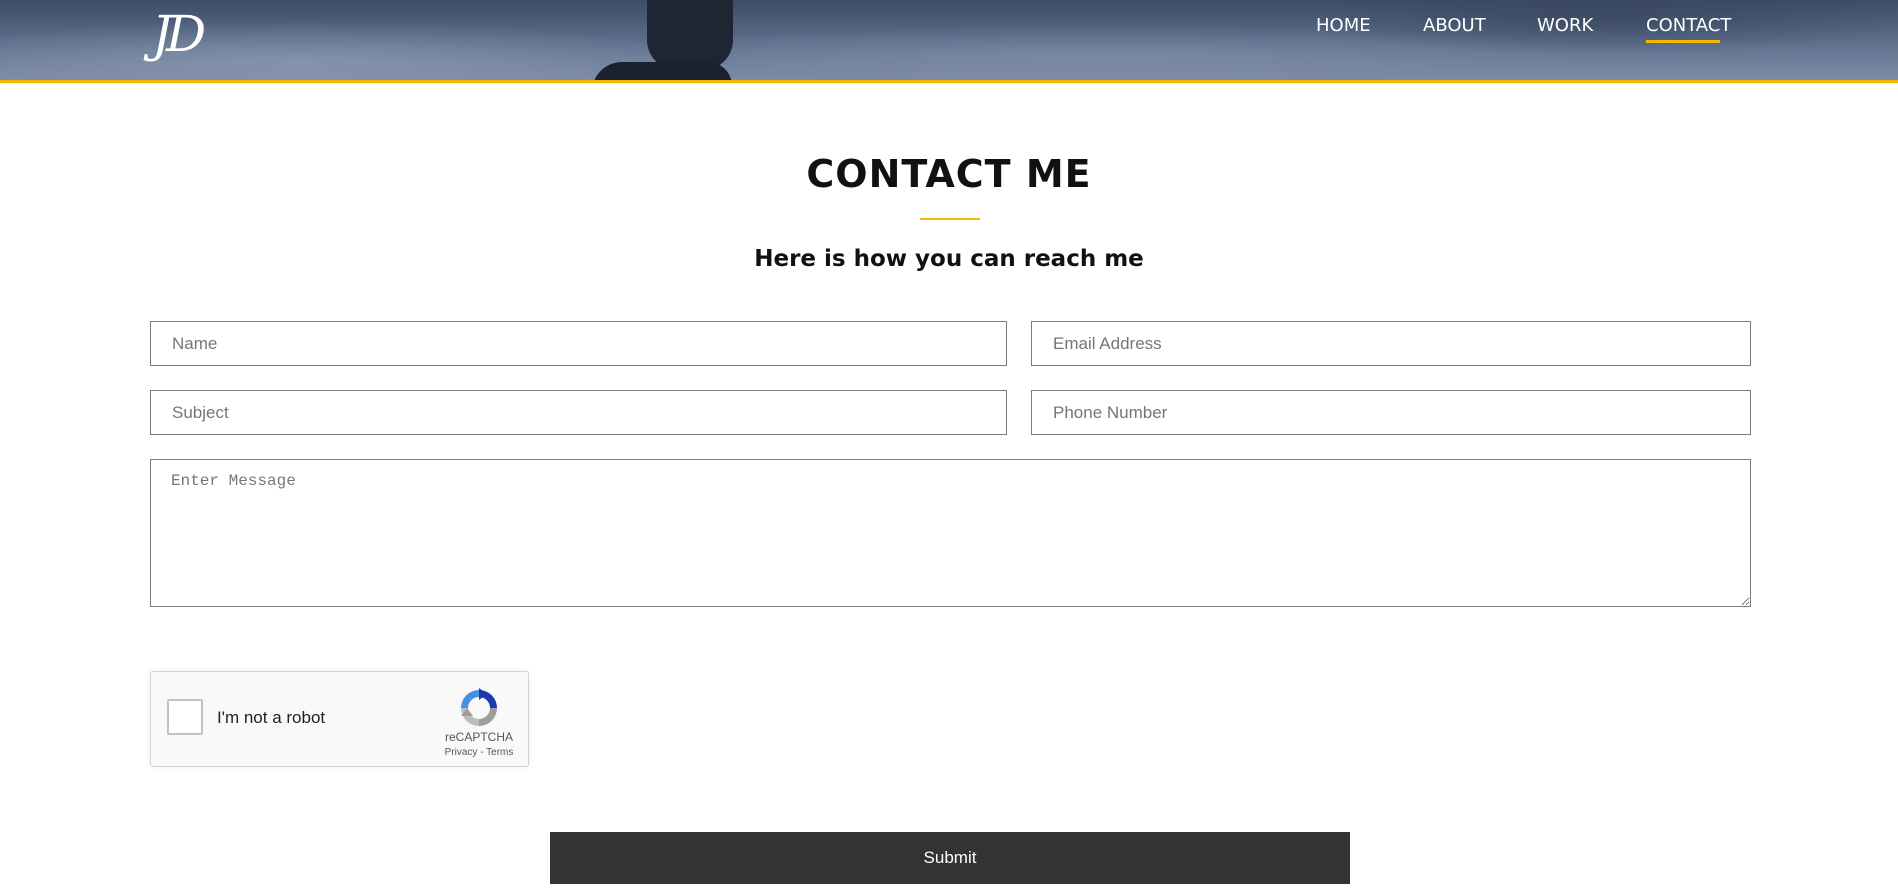 This screenshot has height=893, width=1898. I want to click on page-subtitle: Here is how you can reach me, so click(949, 259).